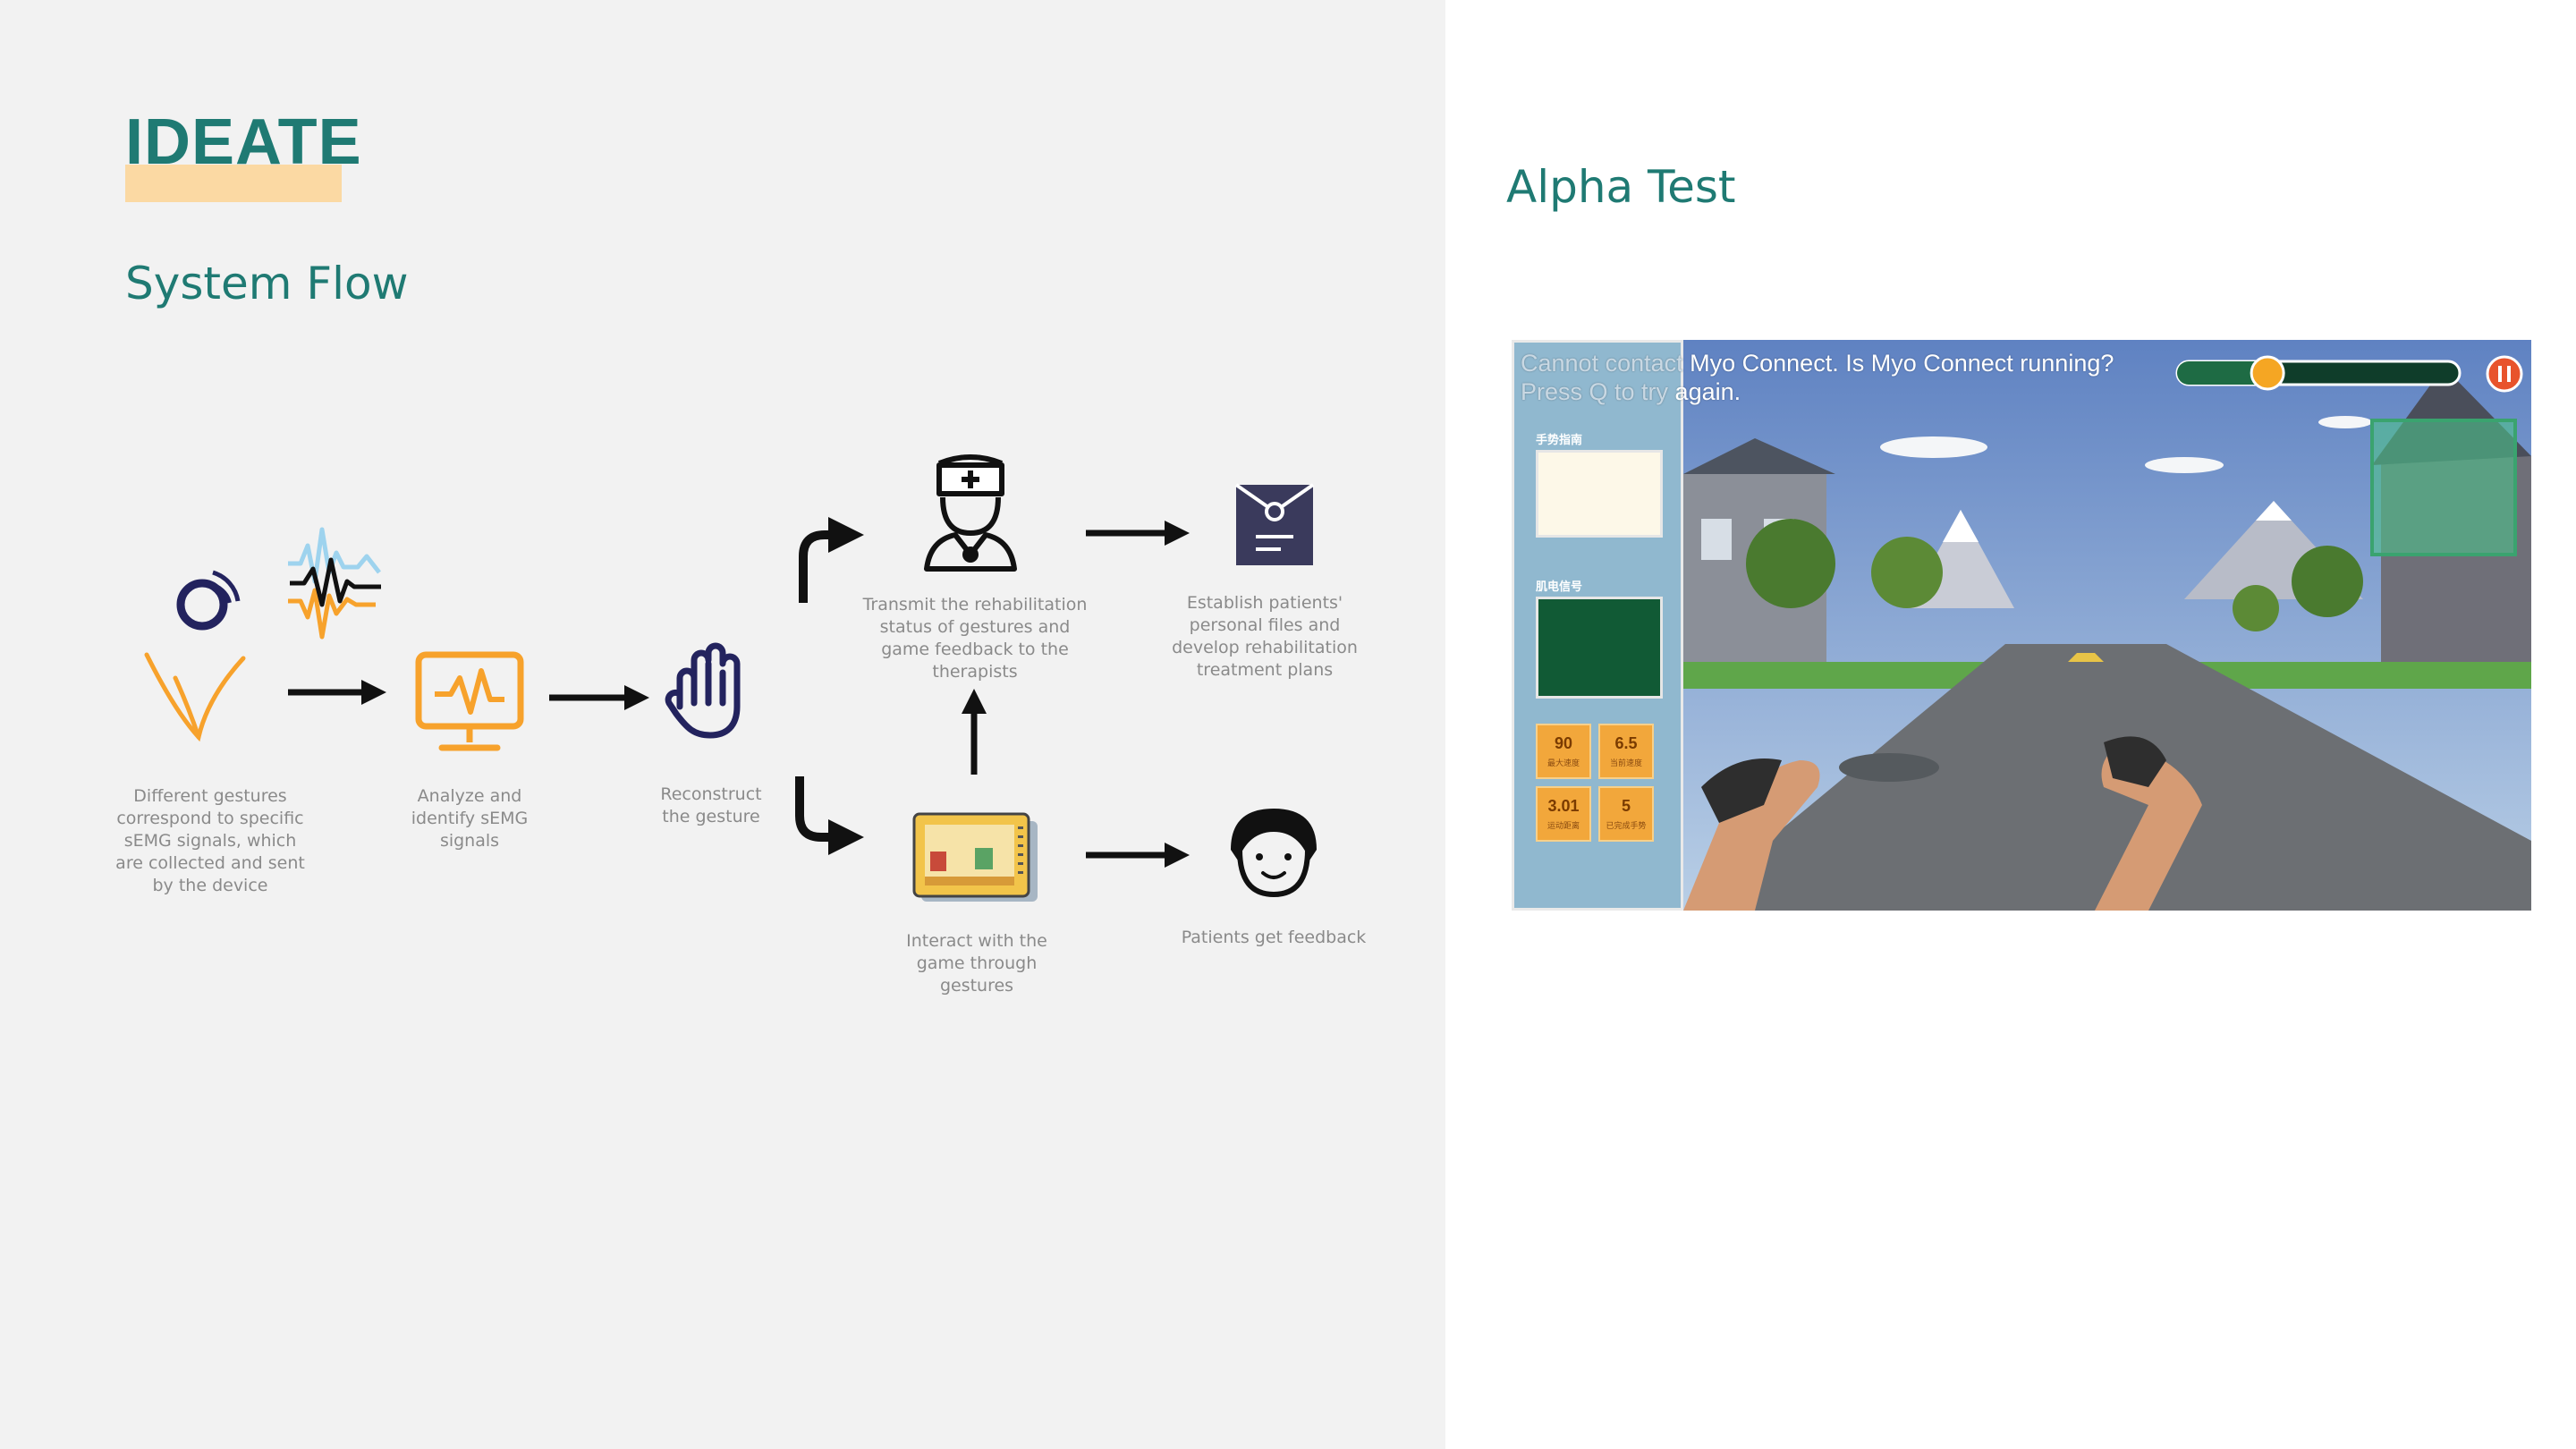 This screenshot has height=1449, width=2576. Describe the element at coordinates (1599, 494) in the screenshot. I see `gesture-guide-box` at that location.